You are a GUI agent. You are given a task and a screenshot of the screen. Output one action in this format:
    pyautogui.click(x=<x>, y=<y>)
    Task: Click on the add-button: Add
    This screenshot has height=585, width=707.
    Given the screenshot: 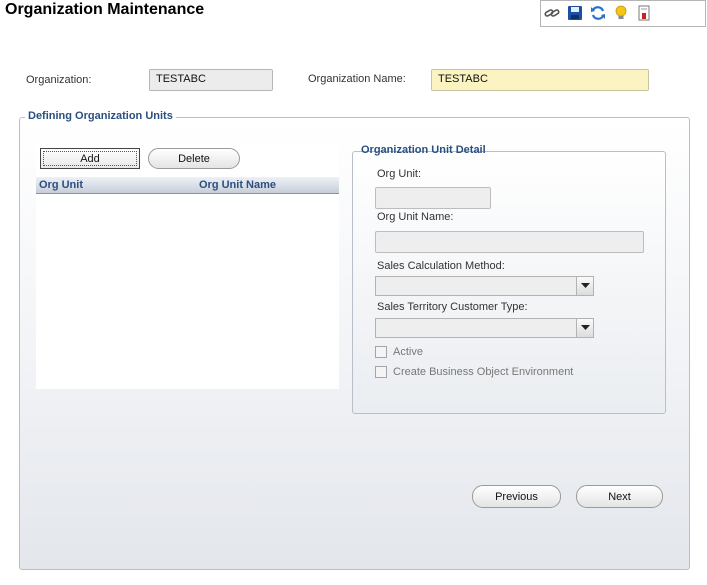 What is the action you would take?
    pyautogui.click(x=90, y=158)
    